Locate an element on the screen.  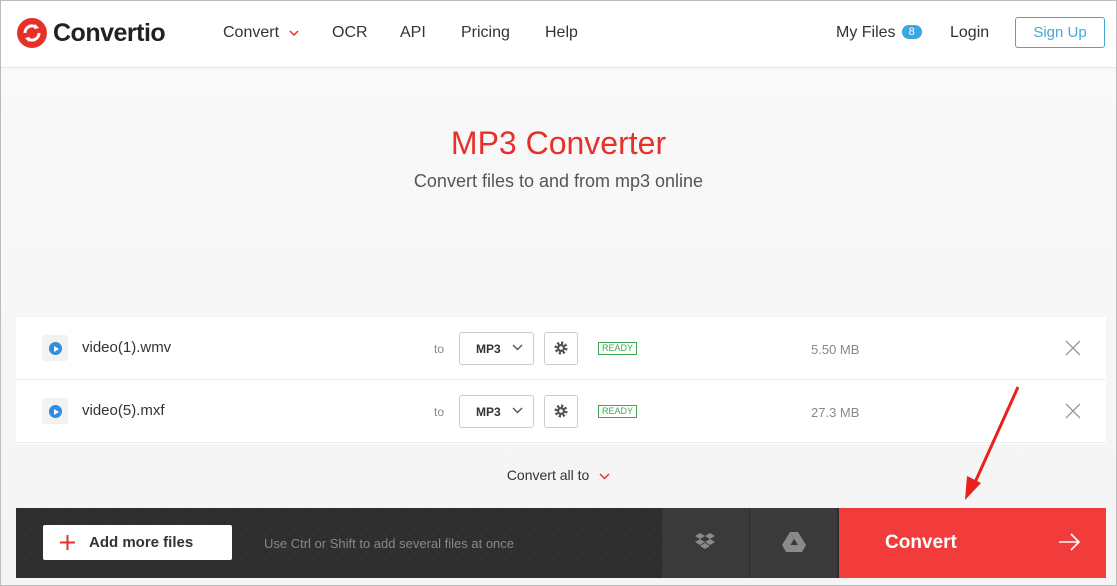
plus-icon is located at coordinates (67, 542).